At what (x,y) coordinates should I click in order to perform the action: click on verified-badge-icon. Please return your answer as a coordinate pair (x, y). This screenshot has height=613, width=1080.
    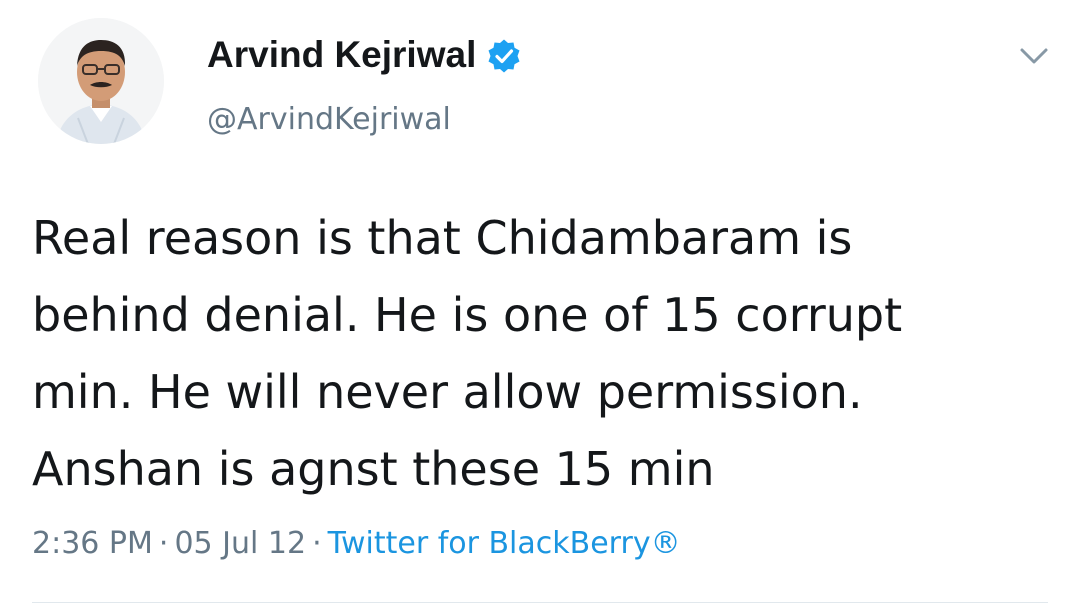
    Looking at the image, I should click on (504, 55).